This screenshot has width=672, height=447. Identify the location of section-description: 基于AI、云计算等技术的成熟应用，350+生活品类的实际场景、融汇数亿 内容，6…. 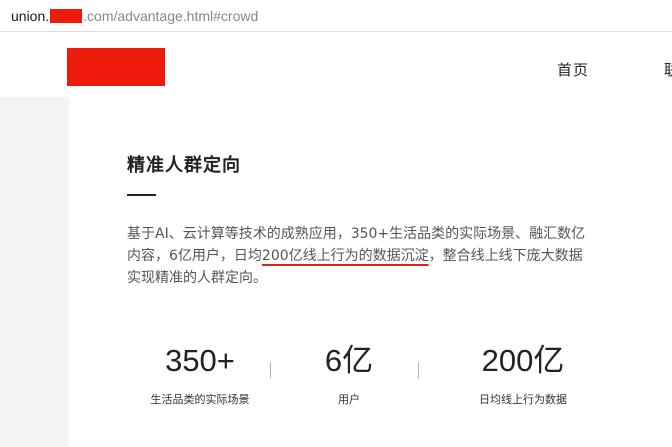
(356, 256).